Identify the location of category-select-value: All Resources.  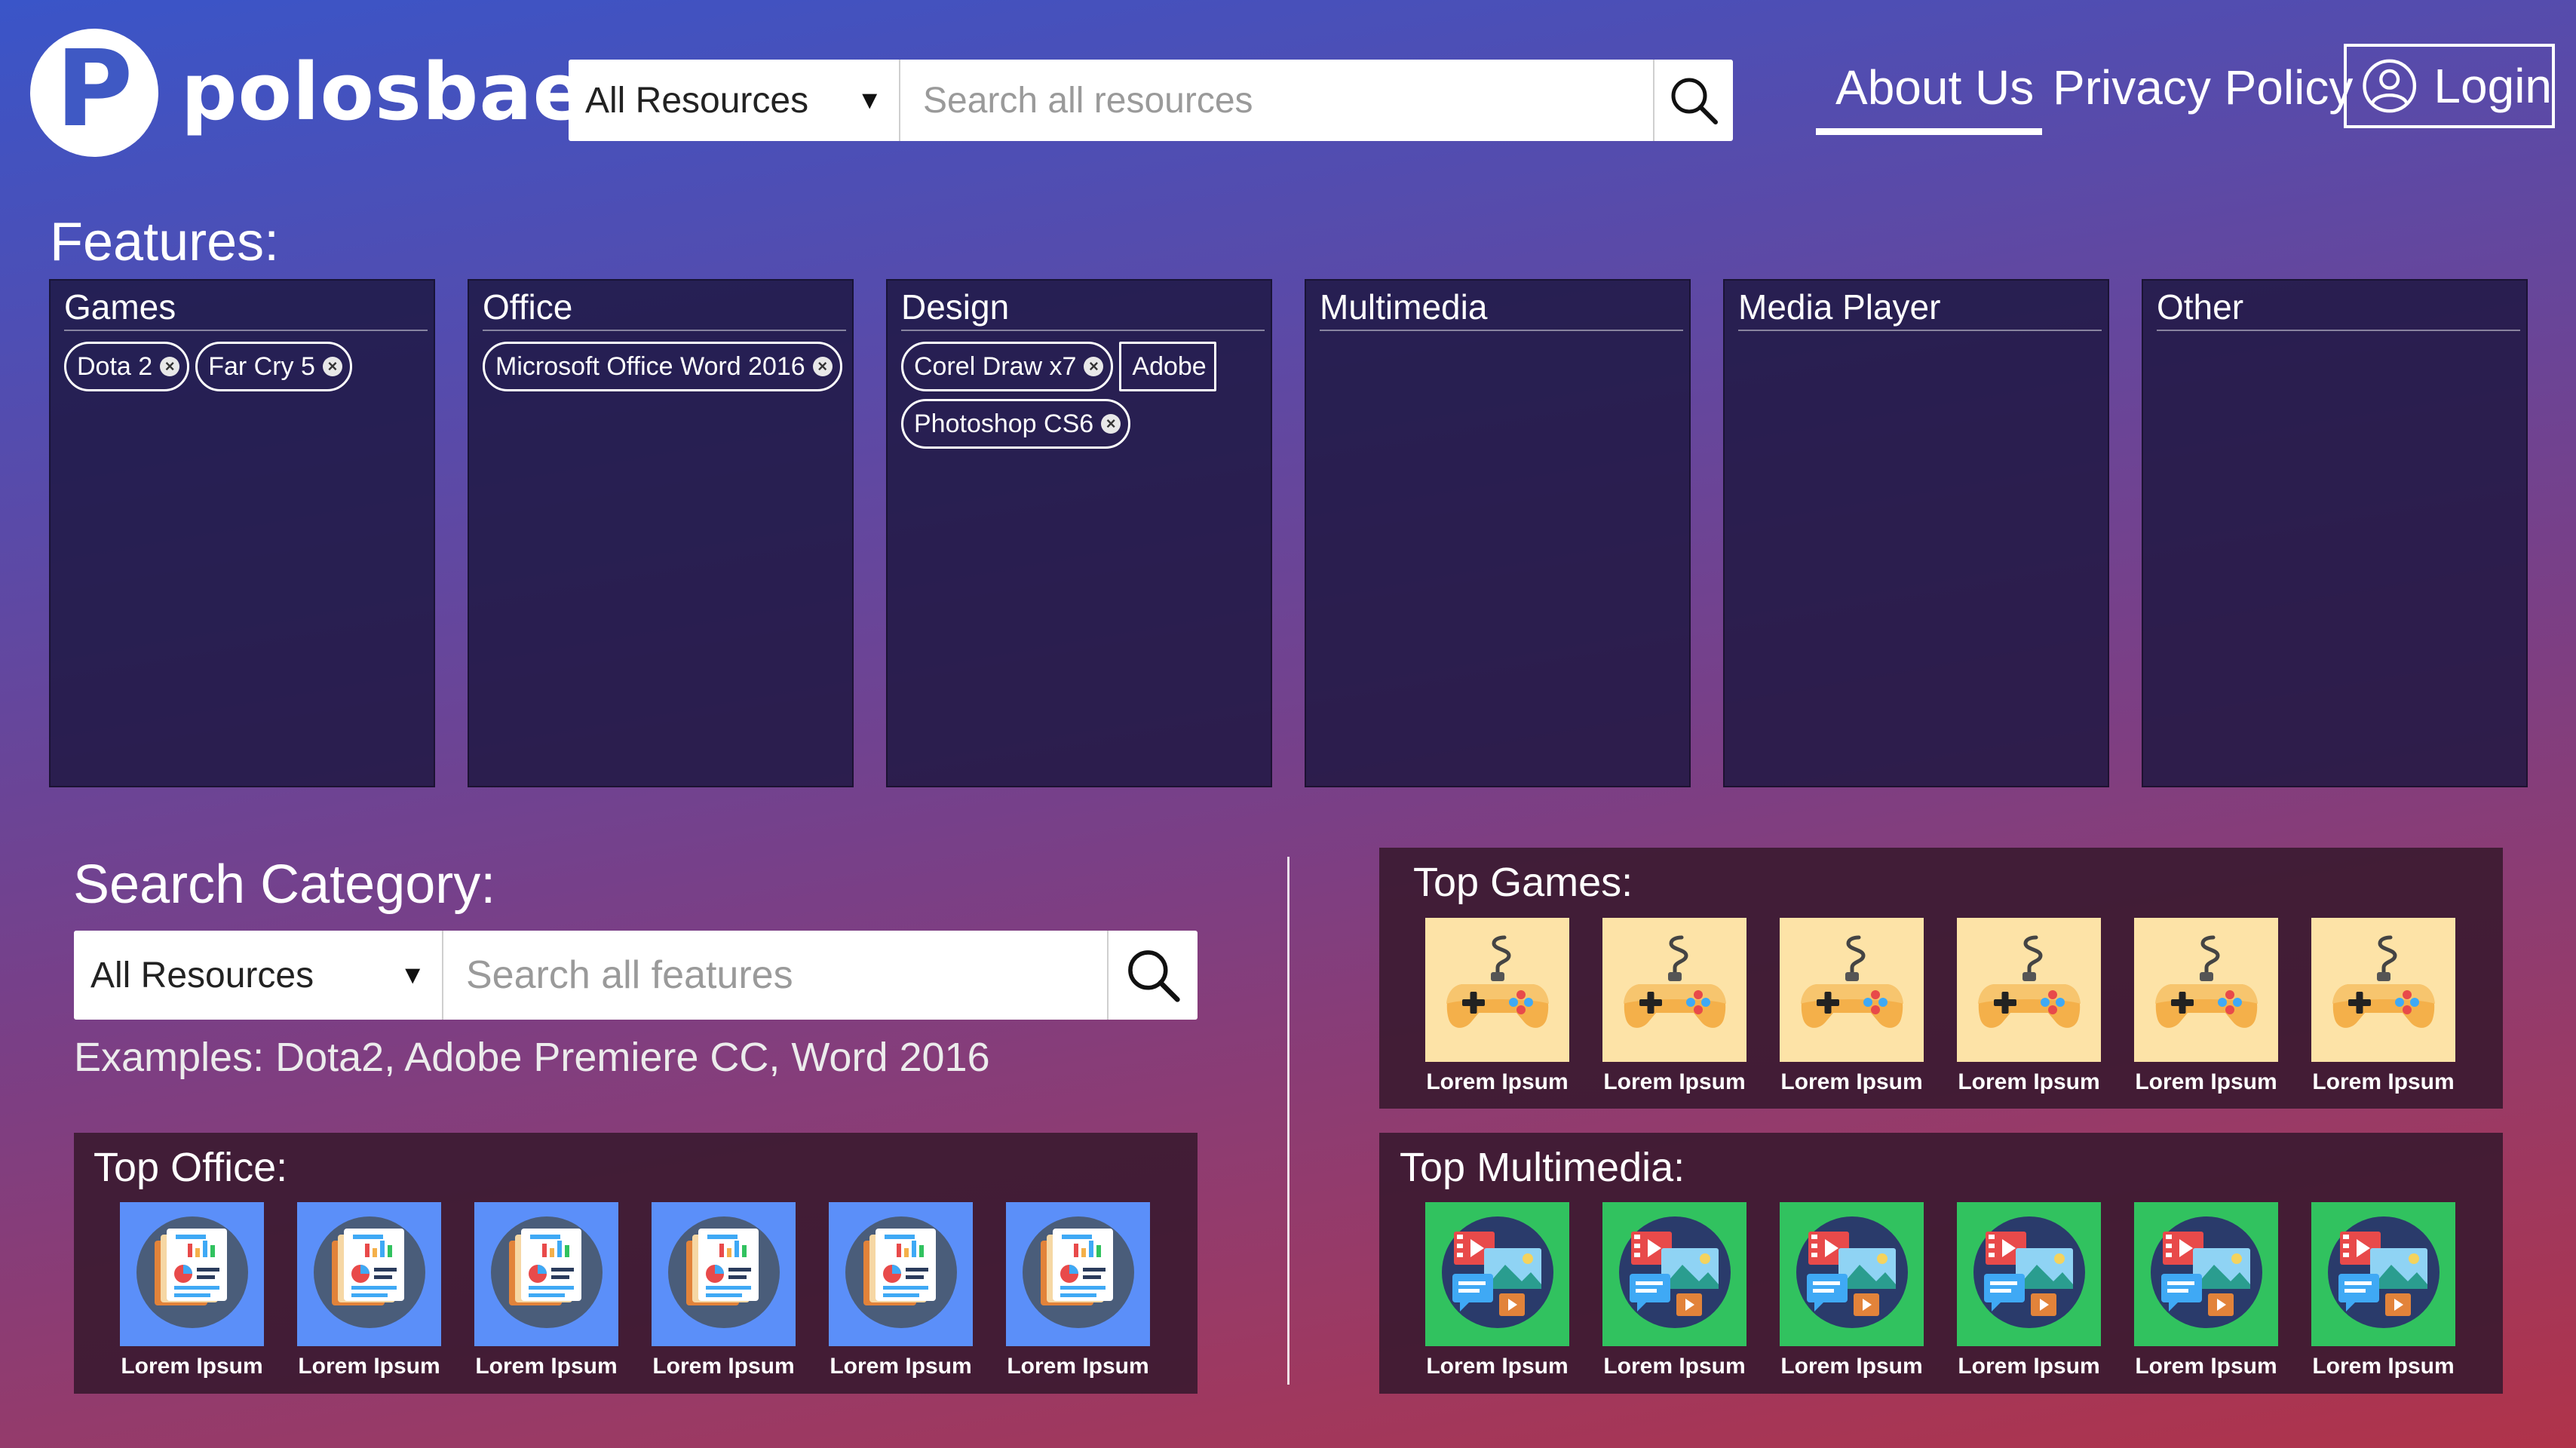
(202, 975).